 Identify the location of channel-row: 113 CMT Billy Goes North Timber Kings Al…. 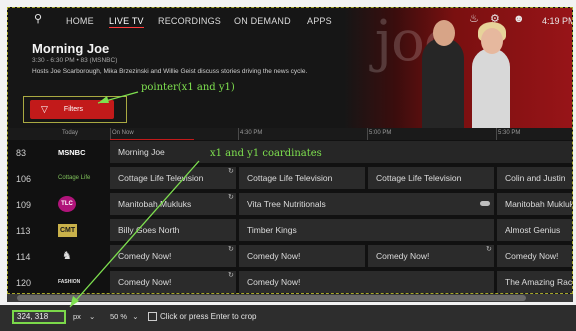
(290, 230).